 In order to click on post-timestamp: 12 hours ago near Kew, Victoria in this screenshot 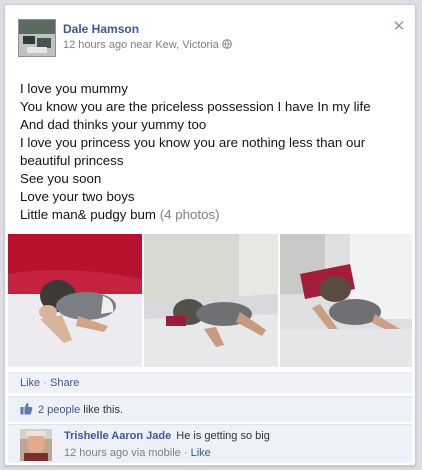, I will do `click(141, 45)`.